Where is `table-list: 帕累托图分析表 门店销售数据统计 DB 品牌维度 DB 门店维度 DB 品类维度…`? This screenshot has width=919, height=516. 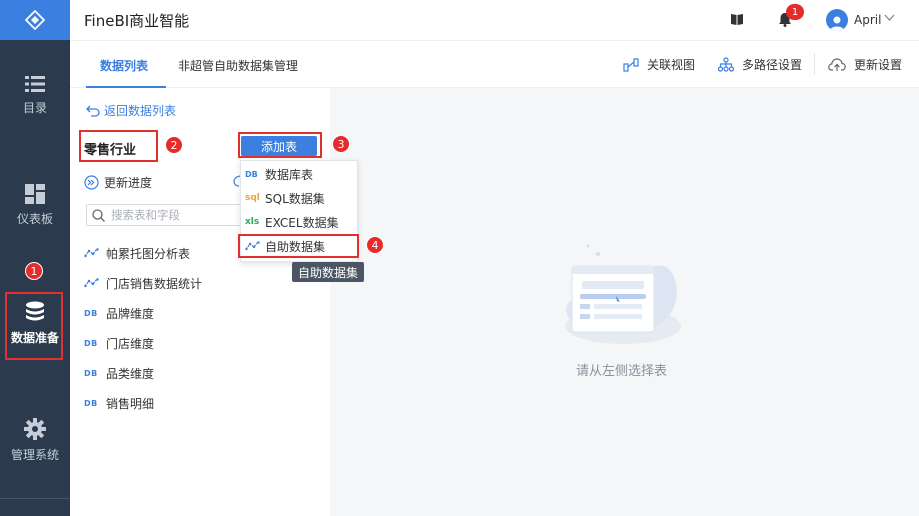
table-list: 帕累托图分析表 门店销售数据统计 DB 品牌维度 DB 门店维度 DB 品类维度… is located at coordinates (204, 328).